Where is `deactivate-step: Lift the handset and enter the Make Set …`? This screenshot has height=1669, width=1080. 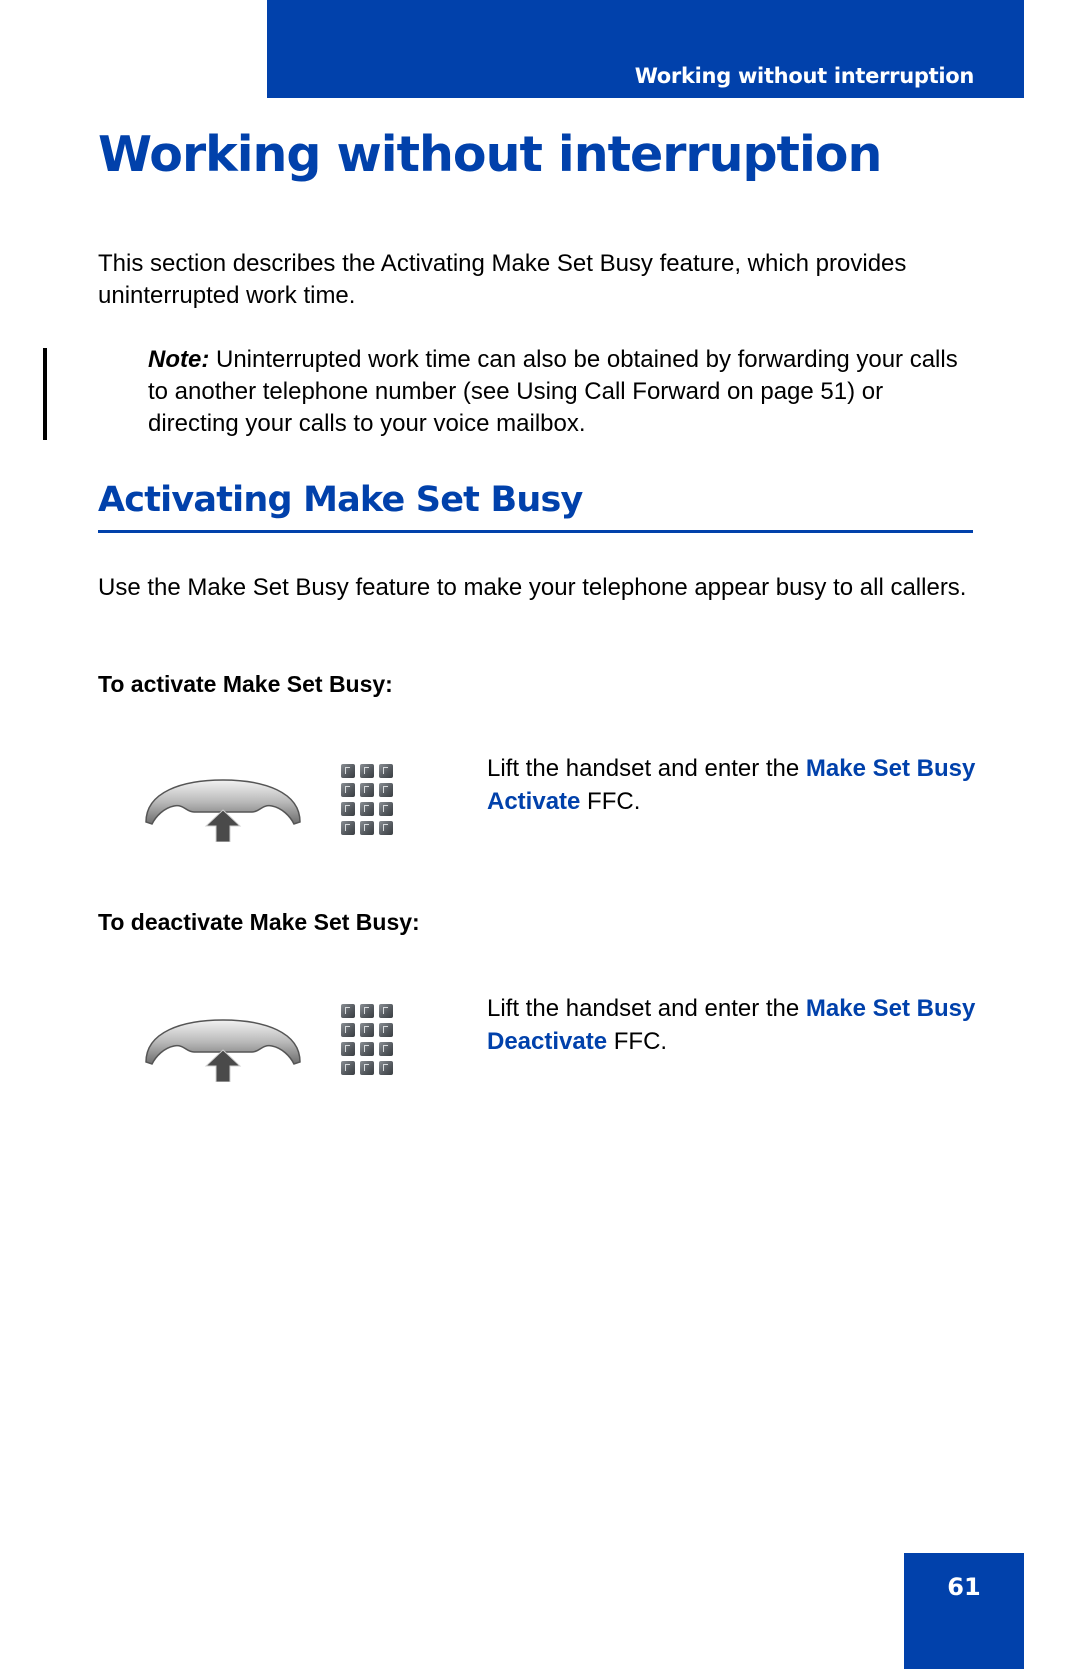 deactivate-step: Lift the handset and enter the Make Set … is located at coordinates (540, 1045).